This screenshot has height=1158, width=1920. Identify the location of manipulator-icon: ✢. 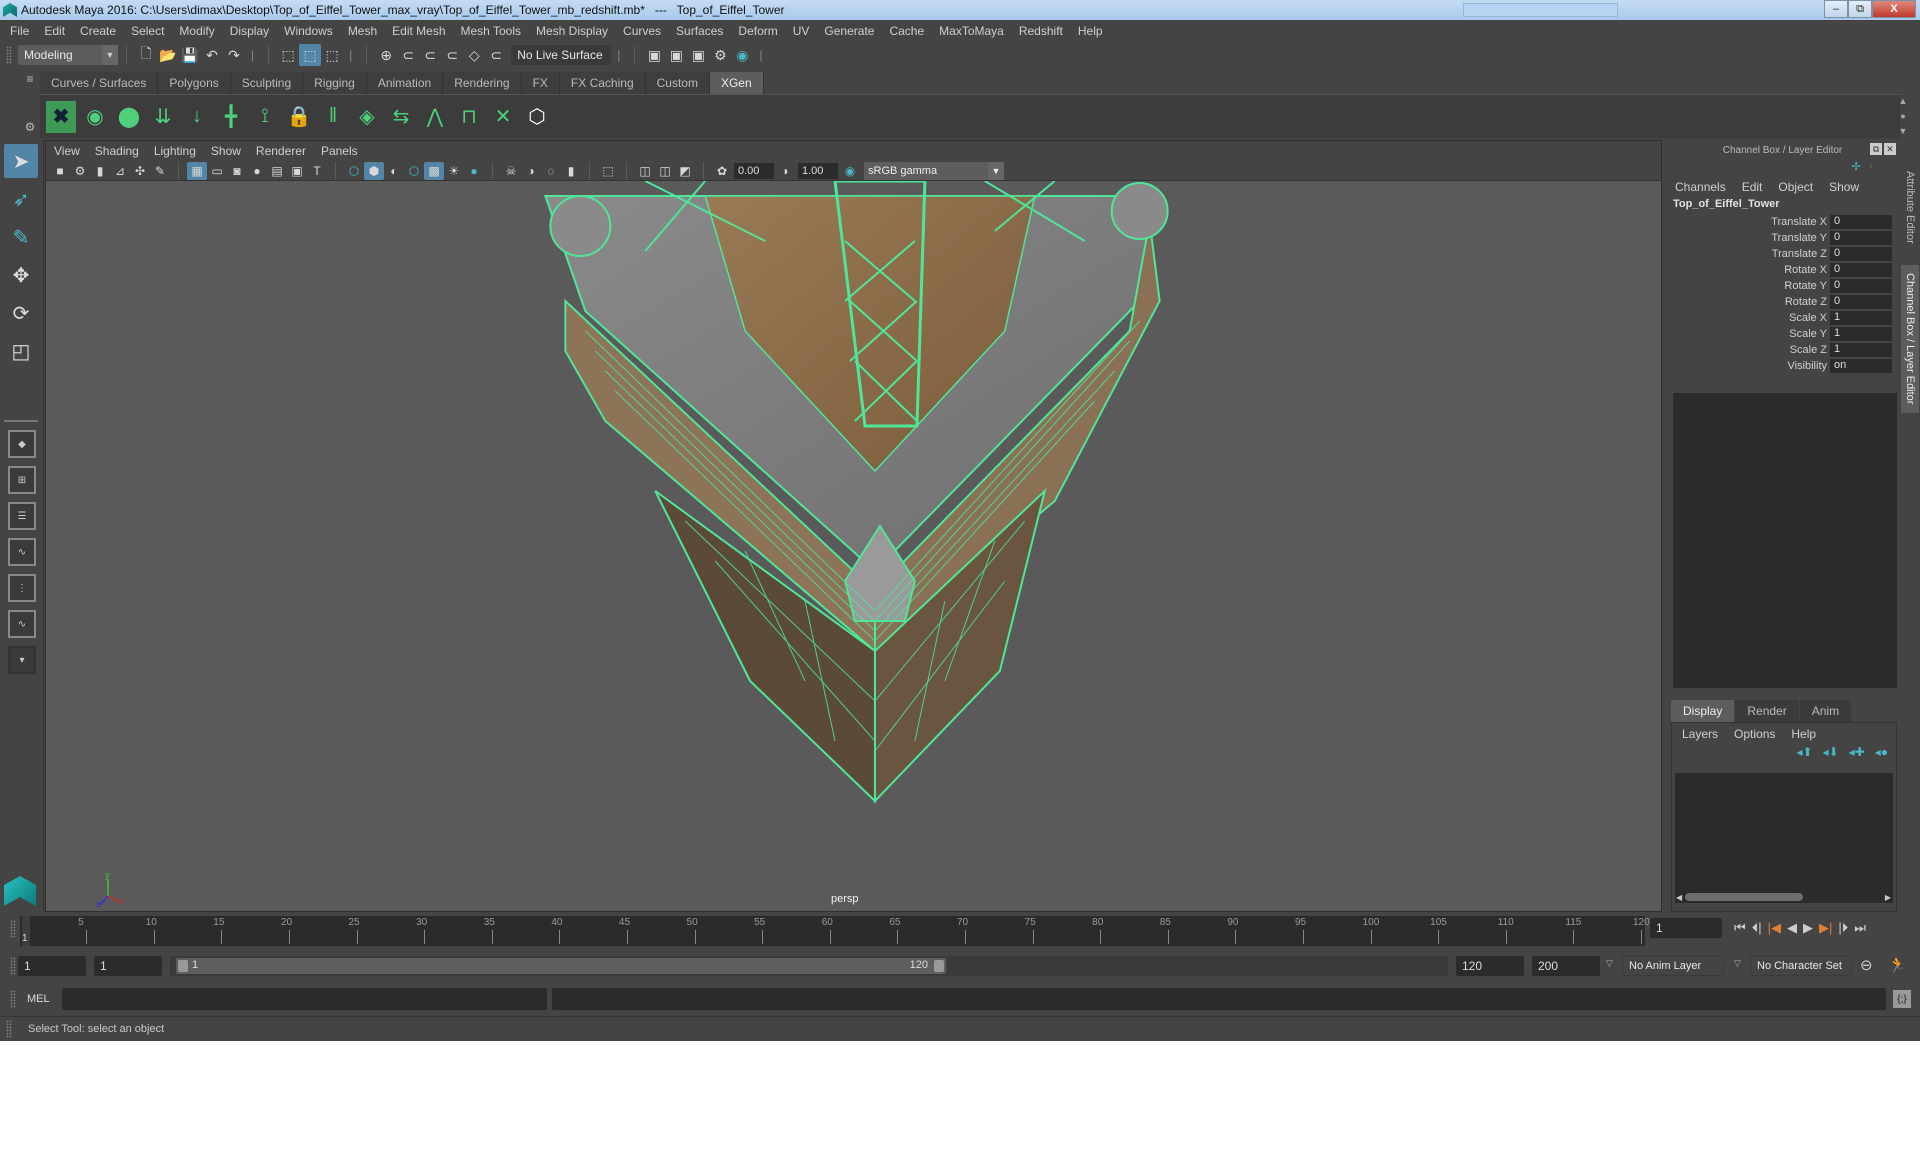
(1856, 168).